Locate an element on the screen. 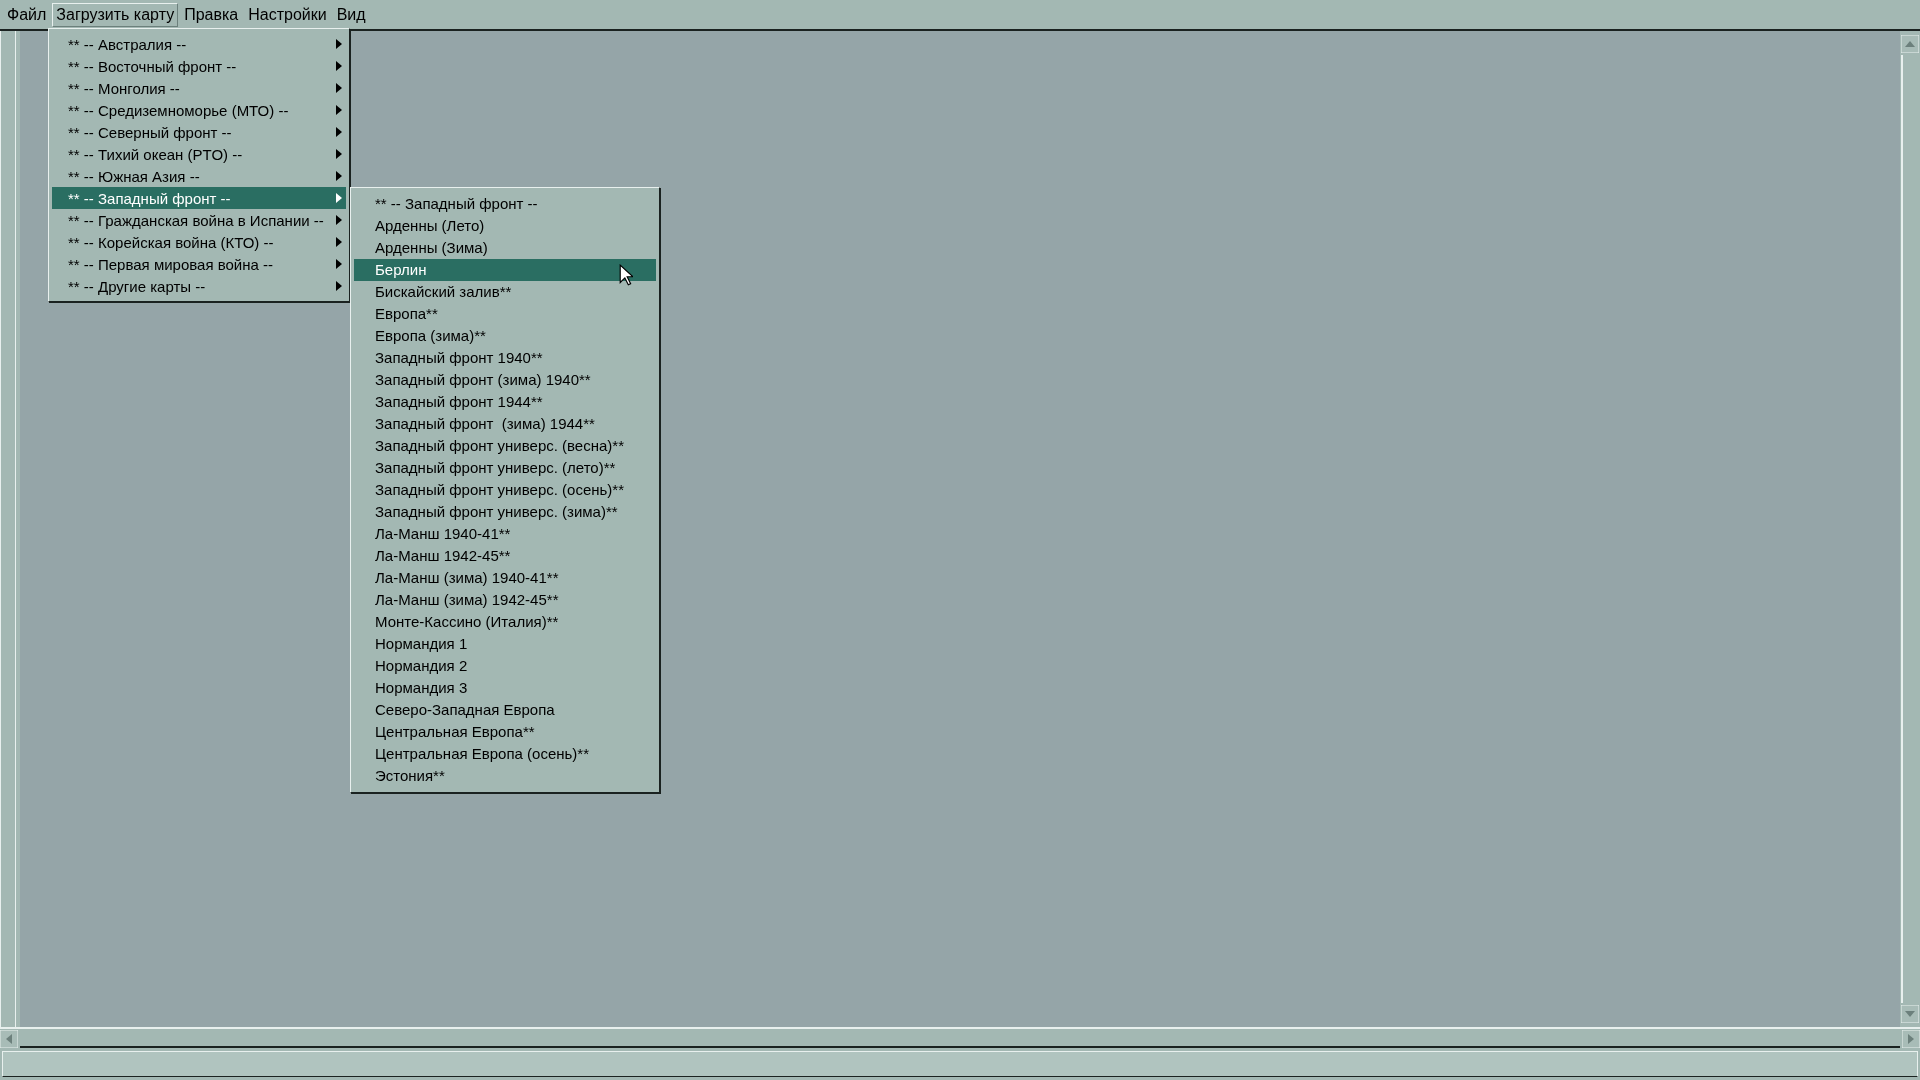  menu-item: ** -- Гражданская война в Испании -- is located at coordinates (199, 220).